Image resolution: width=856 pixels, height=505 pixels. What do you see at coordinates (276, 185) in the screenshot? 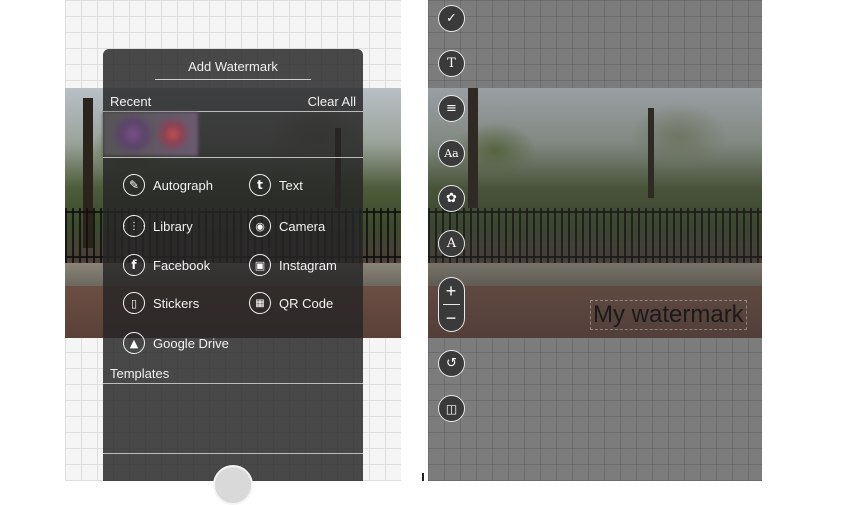
I see `text-option: t Text` at bounding box center [276, 185].